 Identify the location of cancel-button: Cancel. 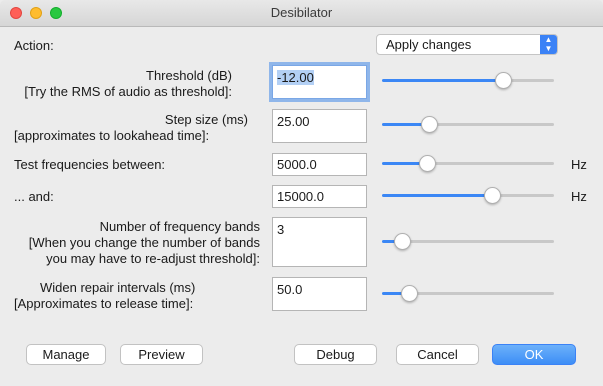
(437, 354).